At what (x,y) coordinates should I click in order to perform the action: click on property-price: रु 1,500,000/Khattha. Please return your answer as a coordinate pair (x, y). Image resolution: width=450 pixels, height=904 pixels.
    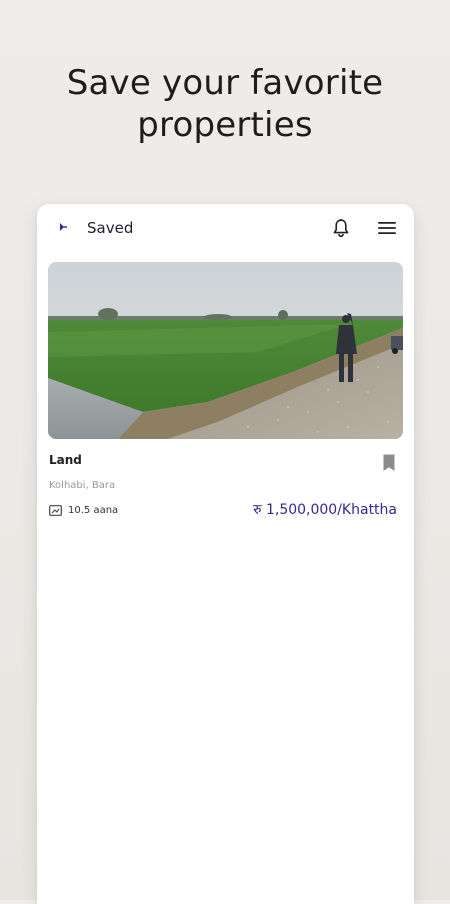
    Looking at the image, I should click on (325, 510).